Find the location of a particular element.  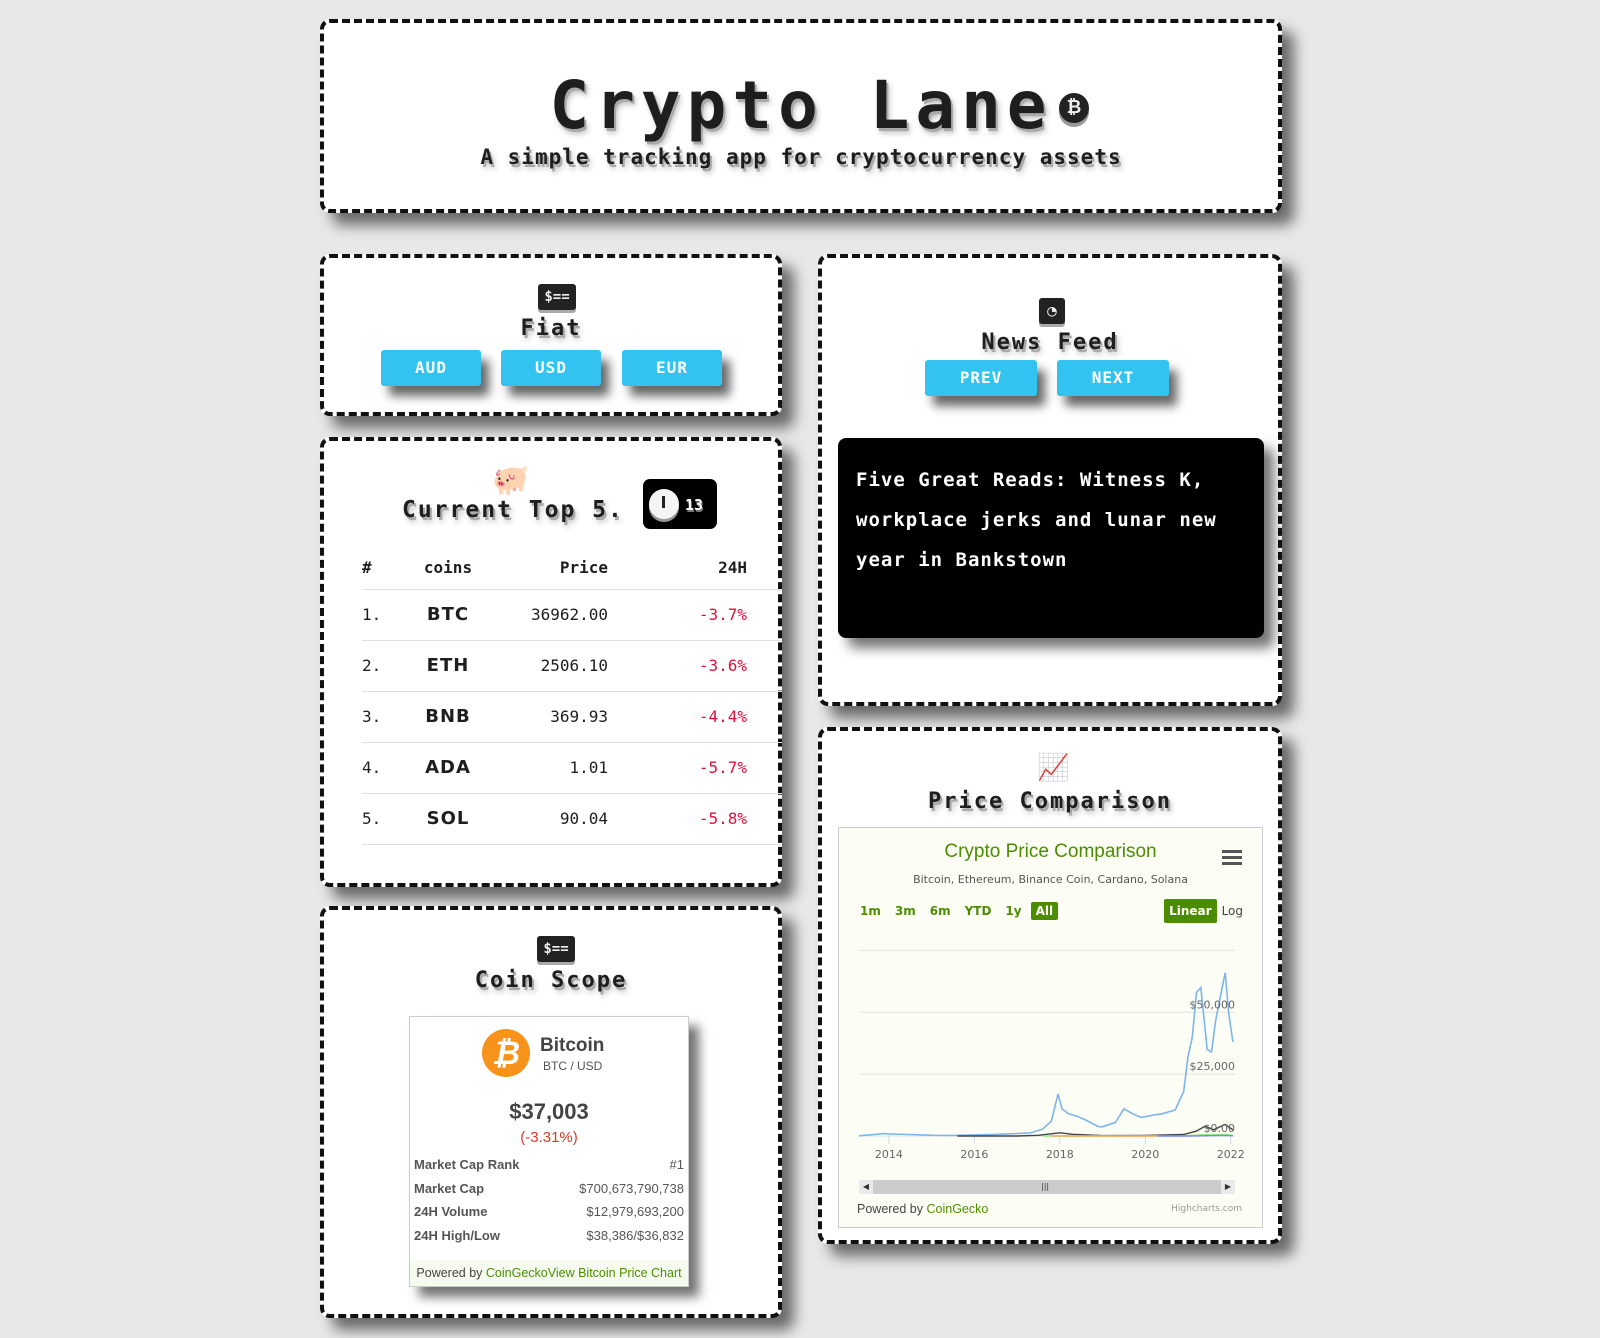

table-row: 1. BTC 36962.00 -3.7% is located at coordinates (572, 615).